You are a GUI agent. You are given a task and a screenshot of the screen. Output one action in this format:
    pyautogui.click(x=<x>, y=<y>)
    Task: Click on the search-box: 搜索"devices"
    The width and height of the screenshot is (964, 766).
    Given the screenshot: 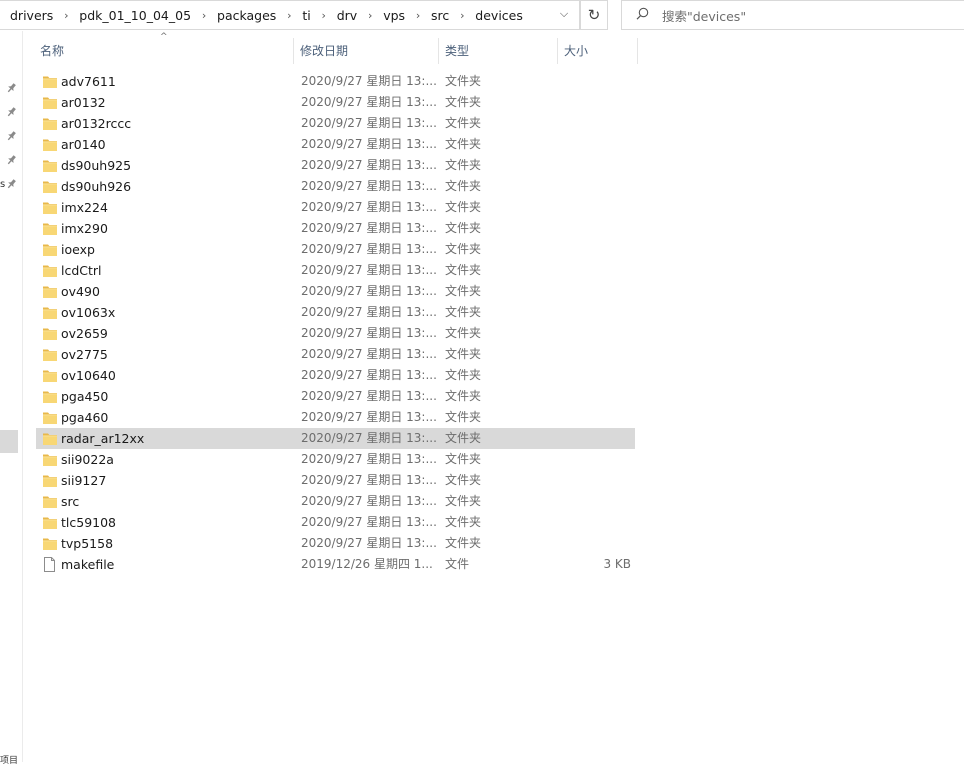 What is the action you would take?
    pyautogui.click(x=792, y=15)
    